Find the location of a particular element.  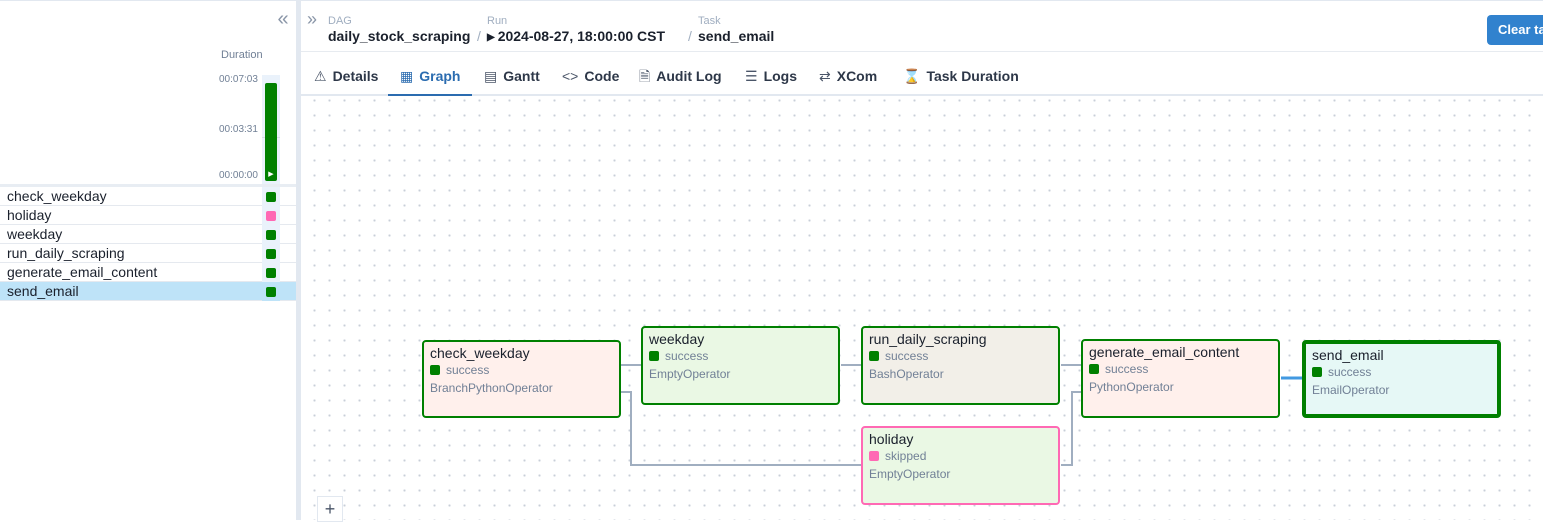

task-node-operator: BranchPythonOperator is located at coordinates (491, 388).